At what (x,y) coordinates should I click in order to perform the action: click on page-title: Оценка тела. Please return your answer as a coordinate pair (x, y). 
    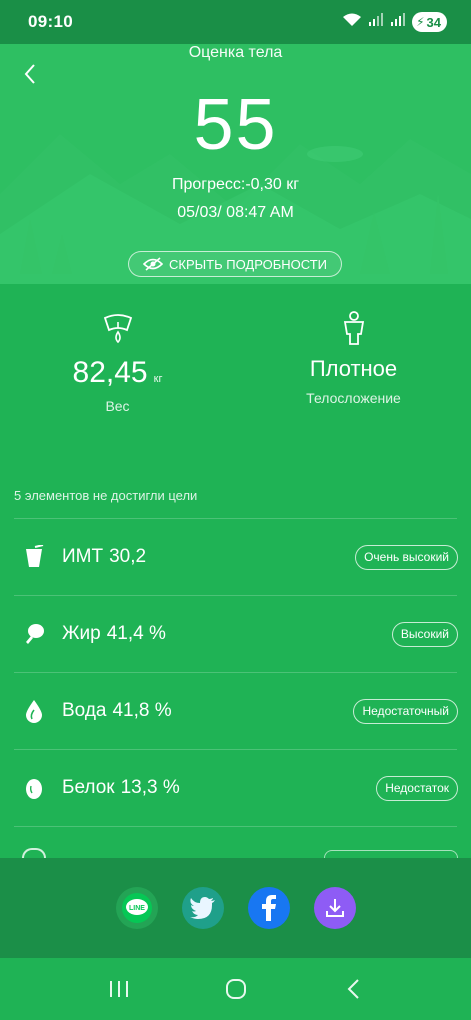
    Looking at the image, I should click on (235, 52).